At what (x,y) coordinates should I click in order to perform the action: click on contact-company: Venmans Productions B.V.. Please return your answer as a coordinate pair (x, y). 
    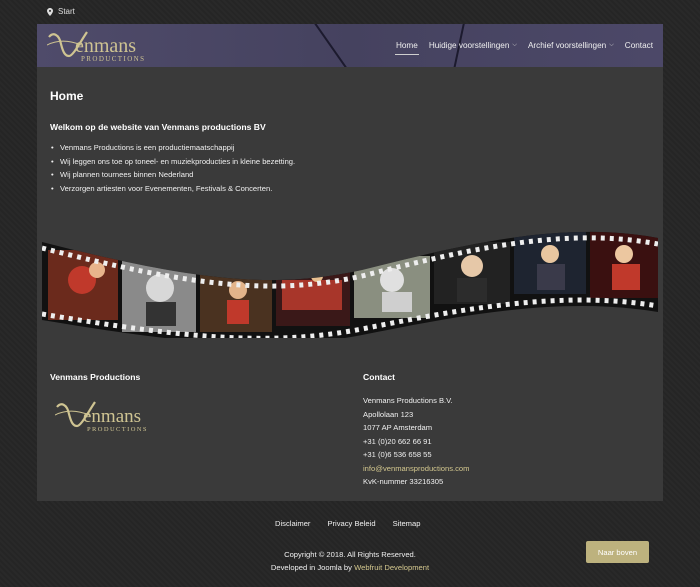
    Looking at the image, I should click on (408, 400).